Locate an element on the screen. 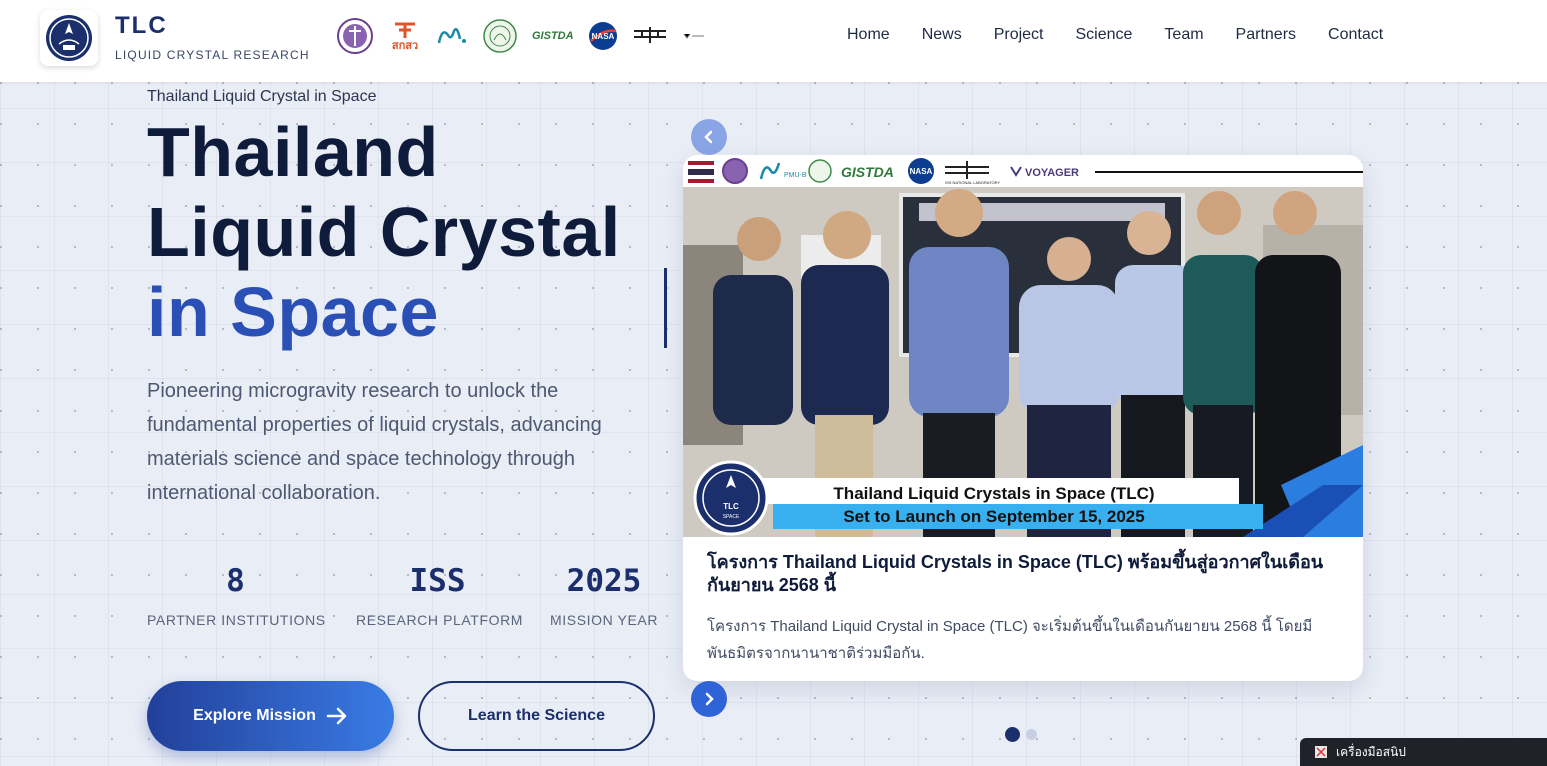 Image resolution: width=1547 pixels, height=766 pixels. scissors-icon is located at coordinates (1321, 752).